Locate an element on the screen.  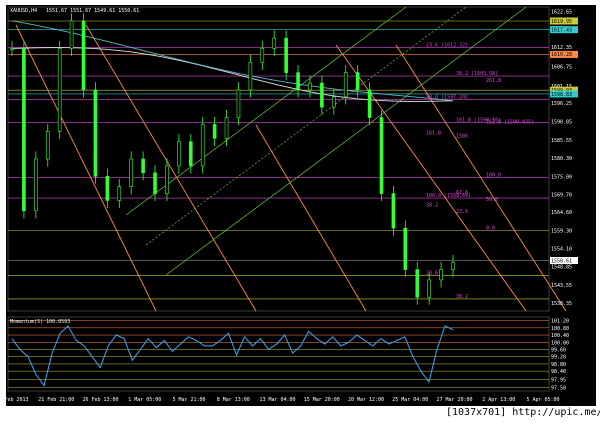
price-axis-tick-label: 1569.70 is located at coordinates (561, 196).